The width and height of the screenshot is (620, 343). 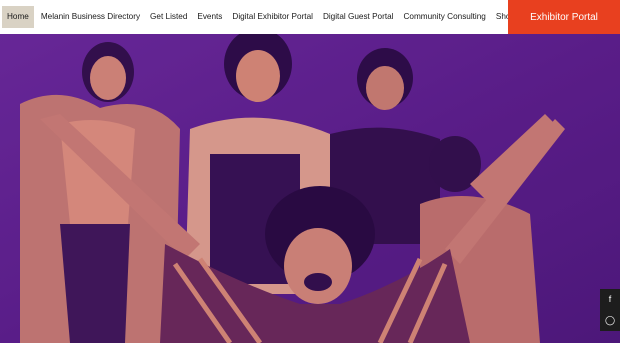 I want to click on nav-item-events: Events, so click(x=209, y=17).